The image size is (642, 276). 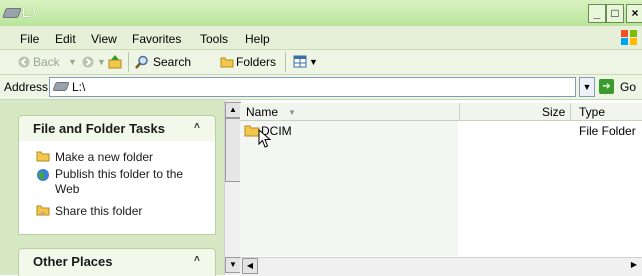 I want to click on search-button: Search, so click(x=172, y=62).